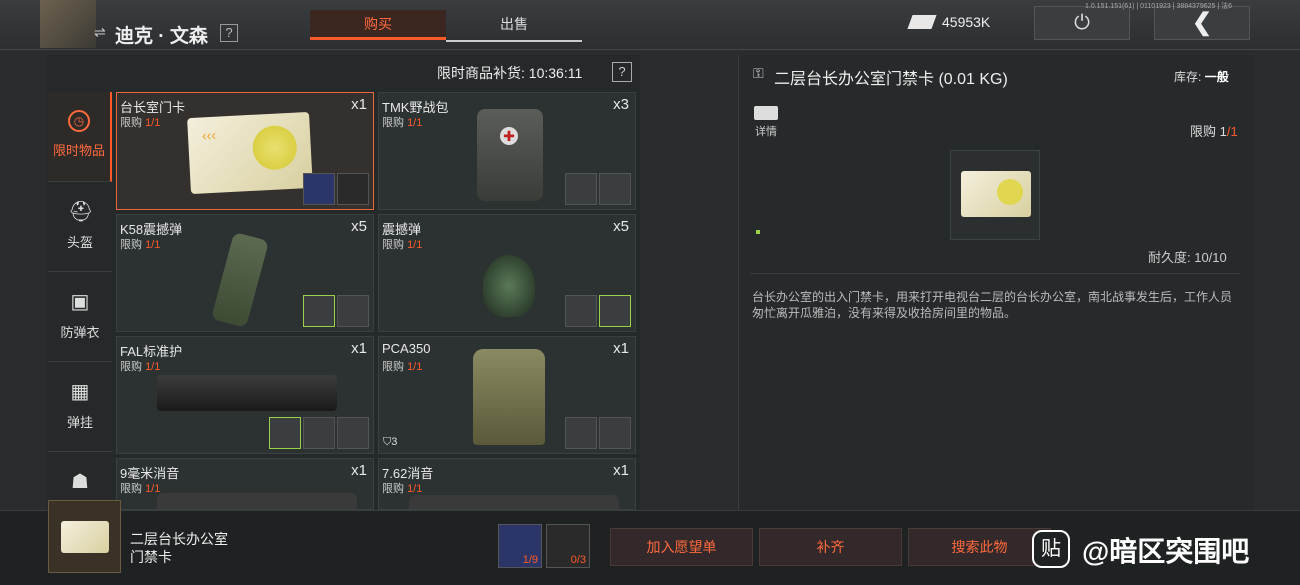  I want to click on item-card-backpack: TMK野战包 限购 1/1 x3 ✚, so click(507, 151).